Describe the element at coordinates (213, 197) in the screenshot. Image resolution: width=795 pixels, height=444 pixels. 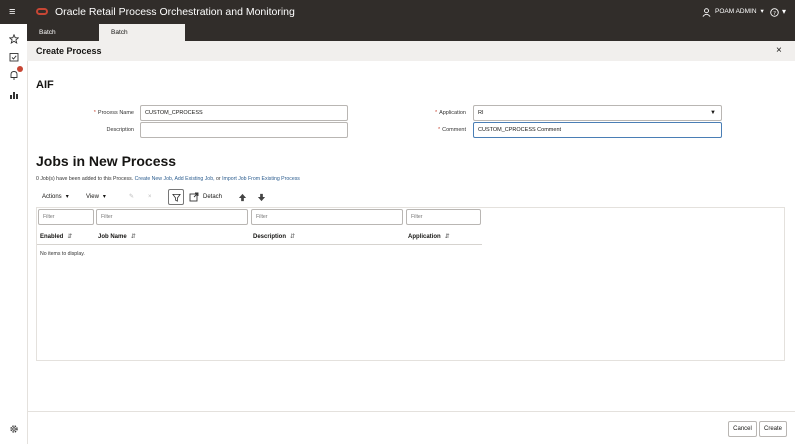
I see `detach-label: Detach` at that location.